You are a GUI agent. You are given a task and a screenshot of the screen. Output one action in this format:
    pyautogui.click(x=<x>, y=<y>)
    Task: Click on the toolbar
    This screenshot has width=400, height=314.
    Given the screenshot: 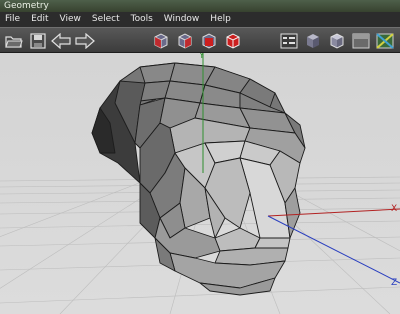 What is the action you would take?
    pyautogui.click(x=200, y=40)
    